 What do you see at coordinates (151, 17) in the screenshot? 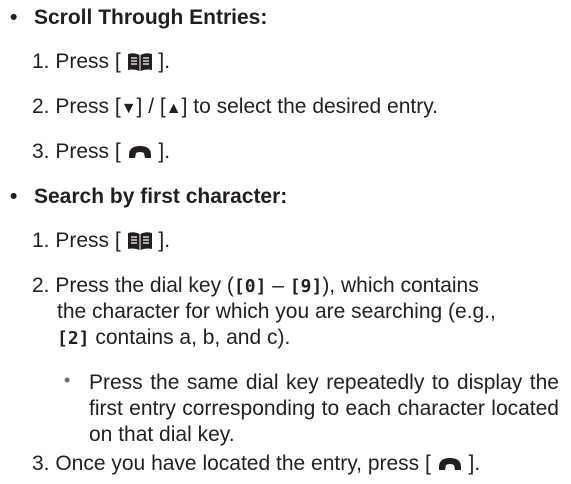
I see `section-title-text: Scroll Through Entries:` at bounding box center [151, 17].